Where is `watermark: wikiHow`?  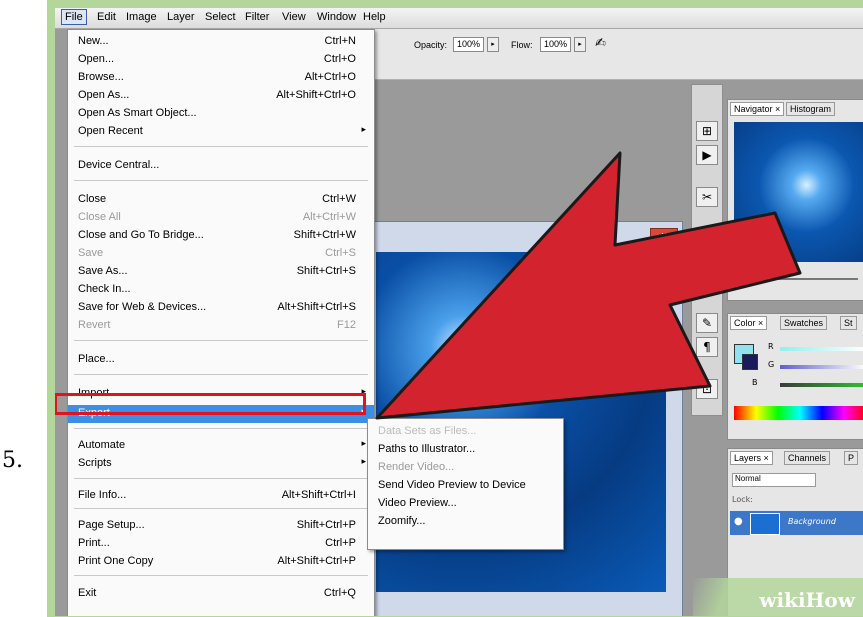 watermark: wikiHow is located at coordinates (778, 597).